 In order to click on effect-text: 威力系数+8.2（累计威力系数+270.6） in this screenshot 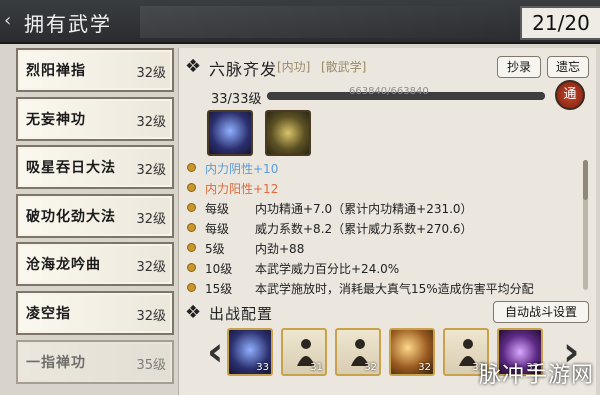, I will do `click(364, 229)`.